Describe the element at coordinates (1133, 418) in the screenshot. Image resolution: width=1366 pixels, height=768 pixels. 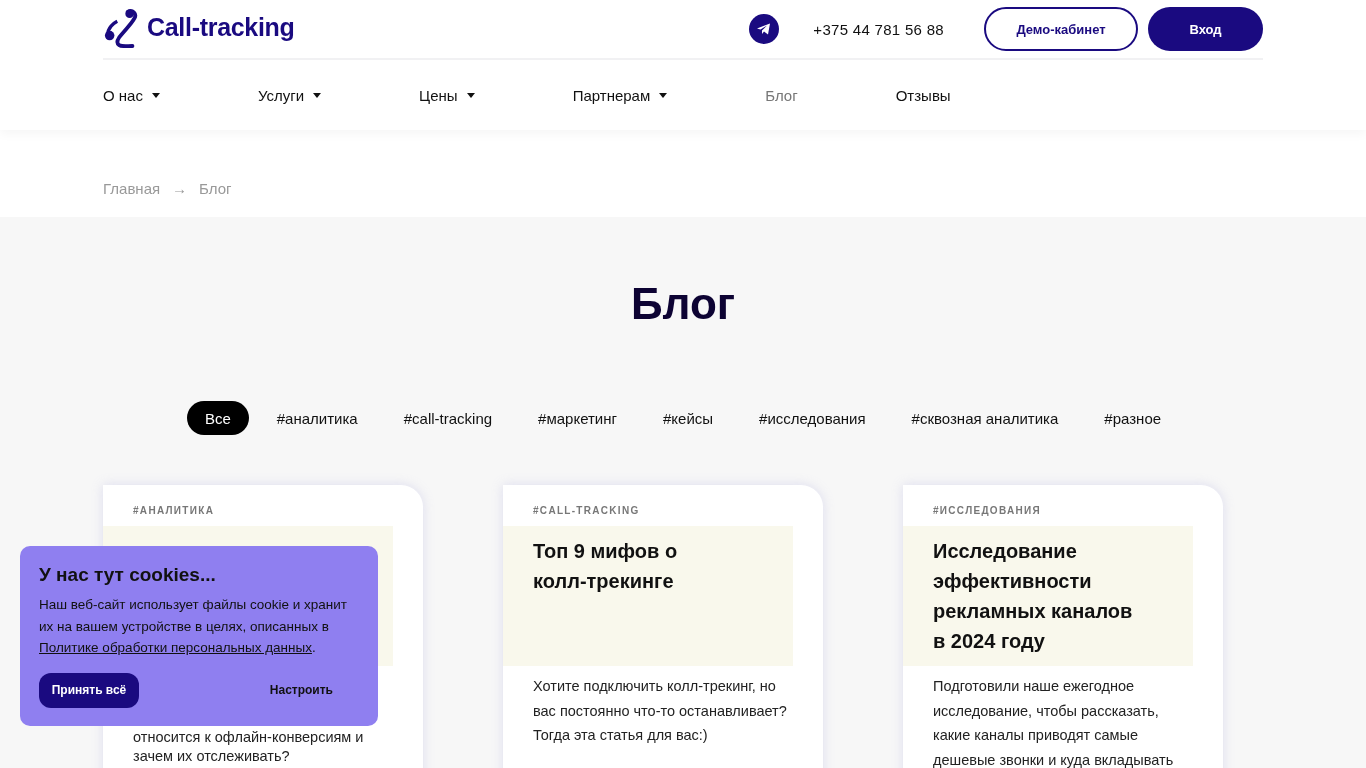
I see `tag-filter: #разное` at that location.